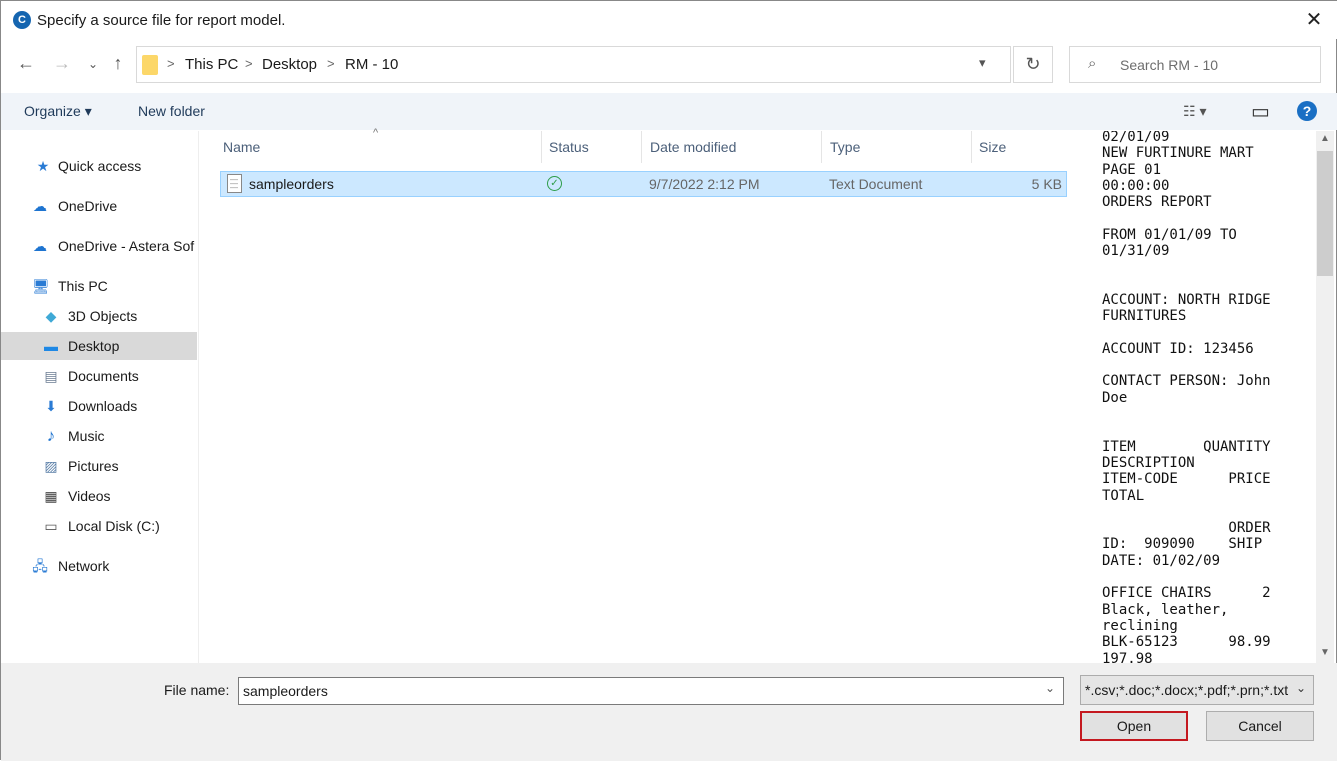 The image size is (1337, 761). What do you see at coordinates (1325, 213) in the screenshot?
I see `scrollbar-thumb` at bounding box center [1325, 213].